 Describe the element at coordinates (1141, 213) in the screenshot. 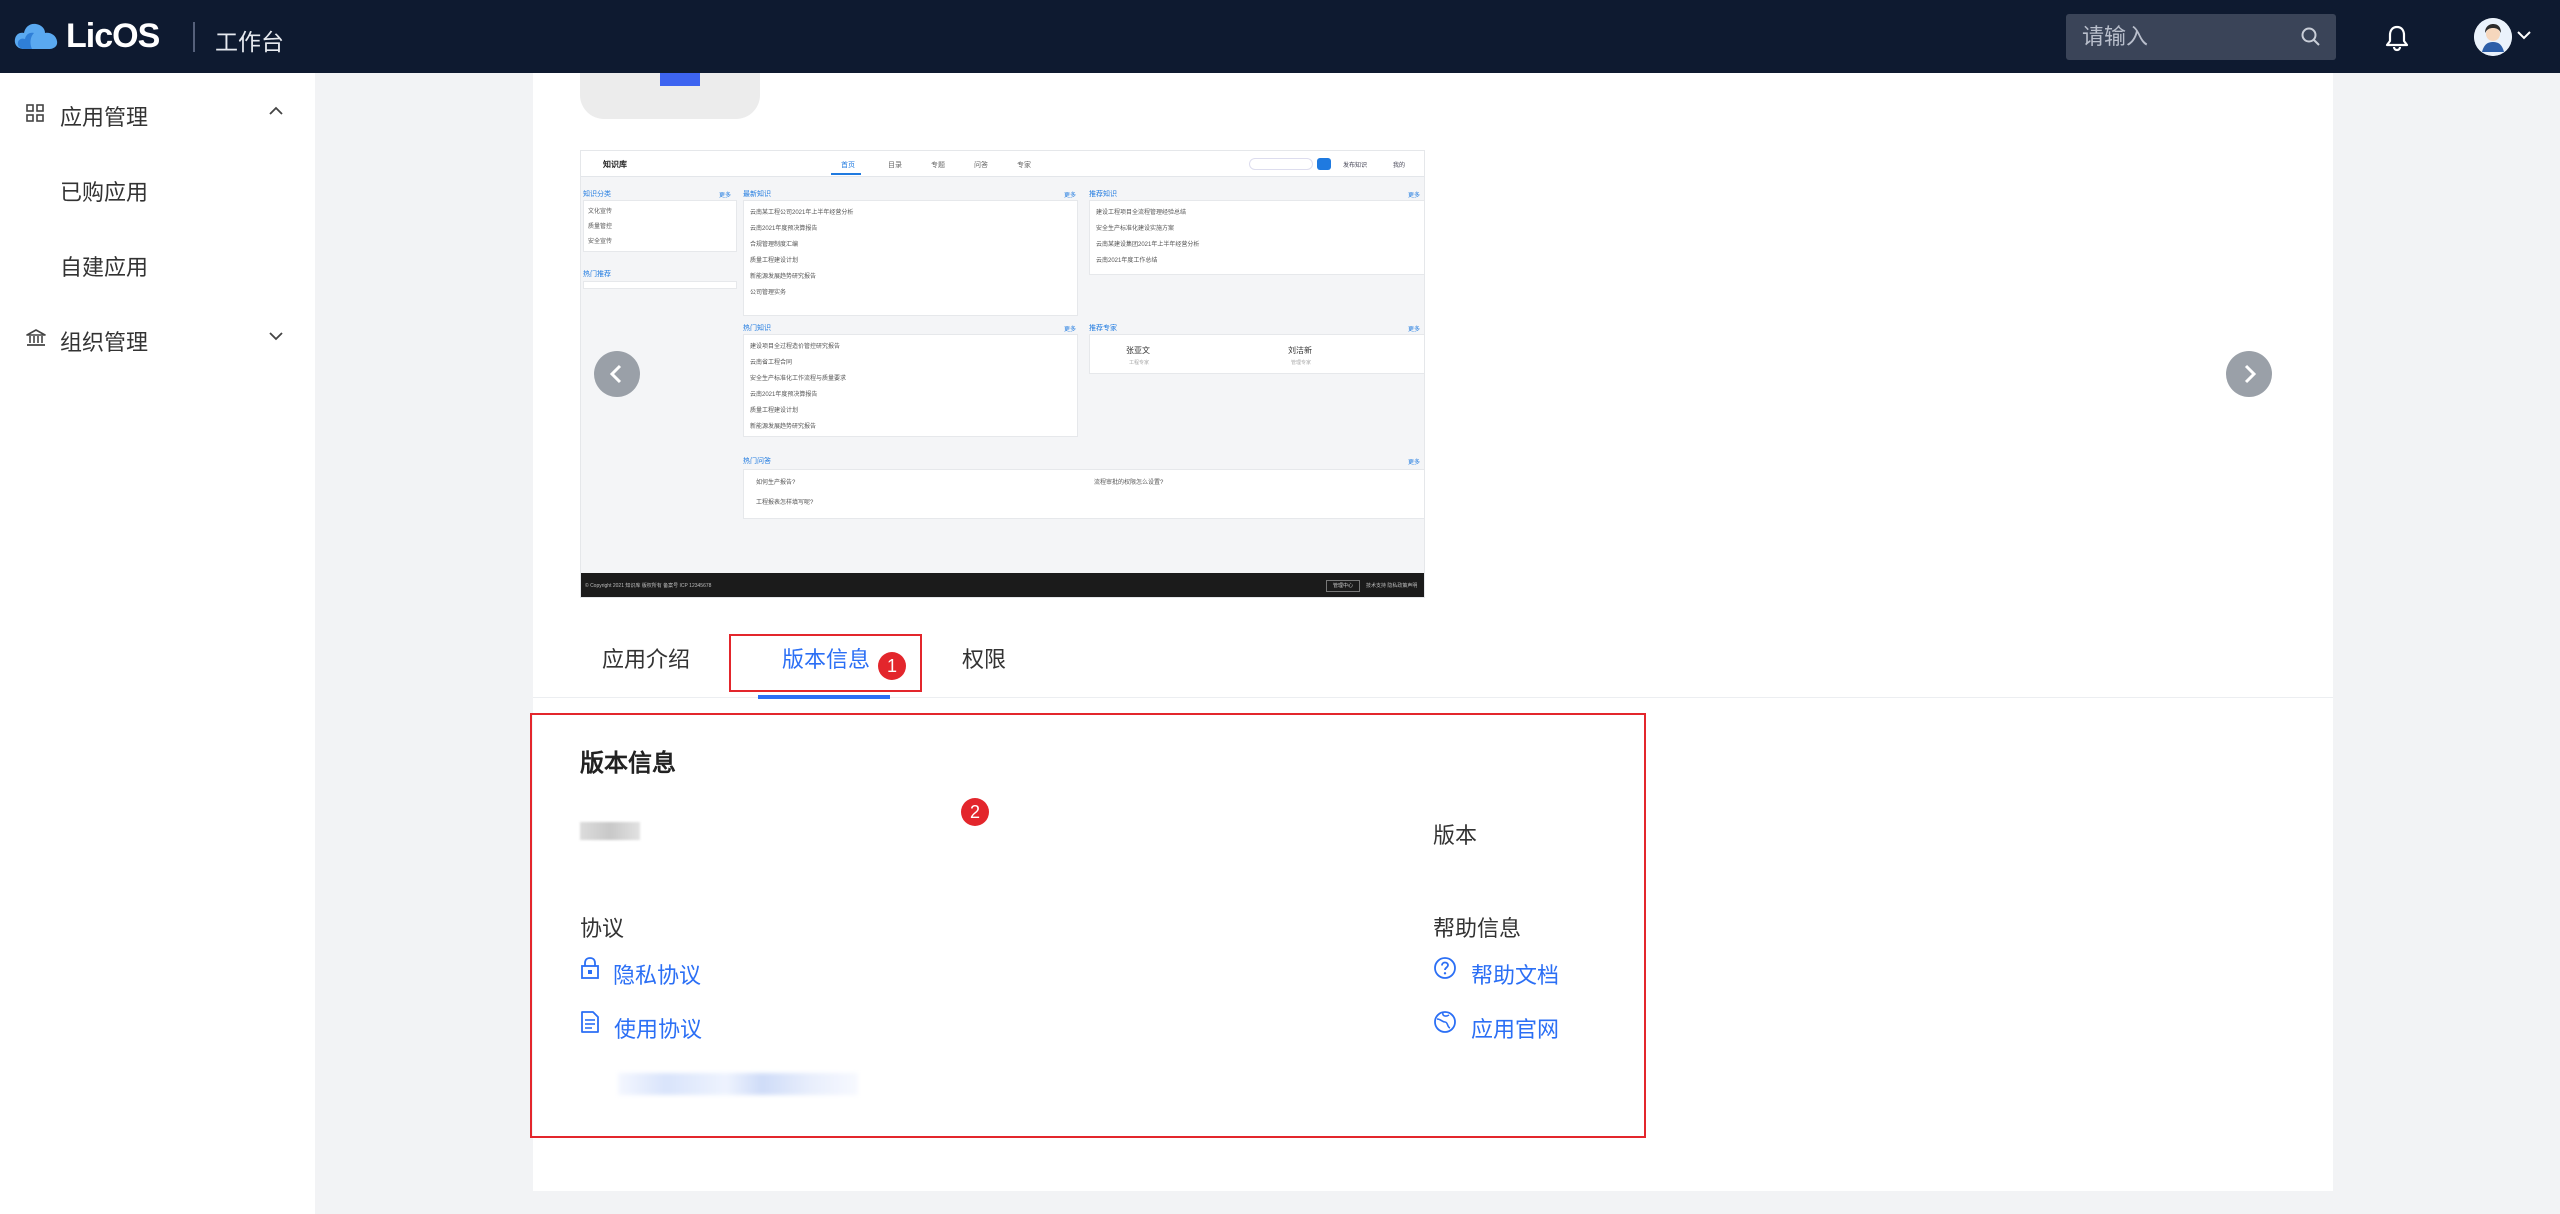

I see `preview-item: 建设工程项目全流程管理经验总结` at that location.